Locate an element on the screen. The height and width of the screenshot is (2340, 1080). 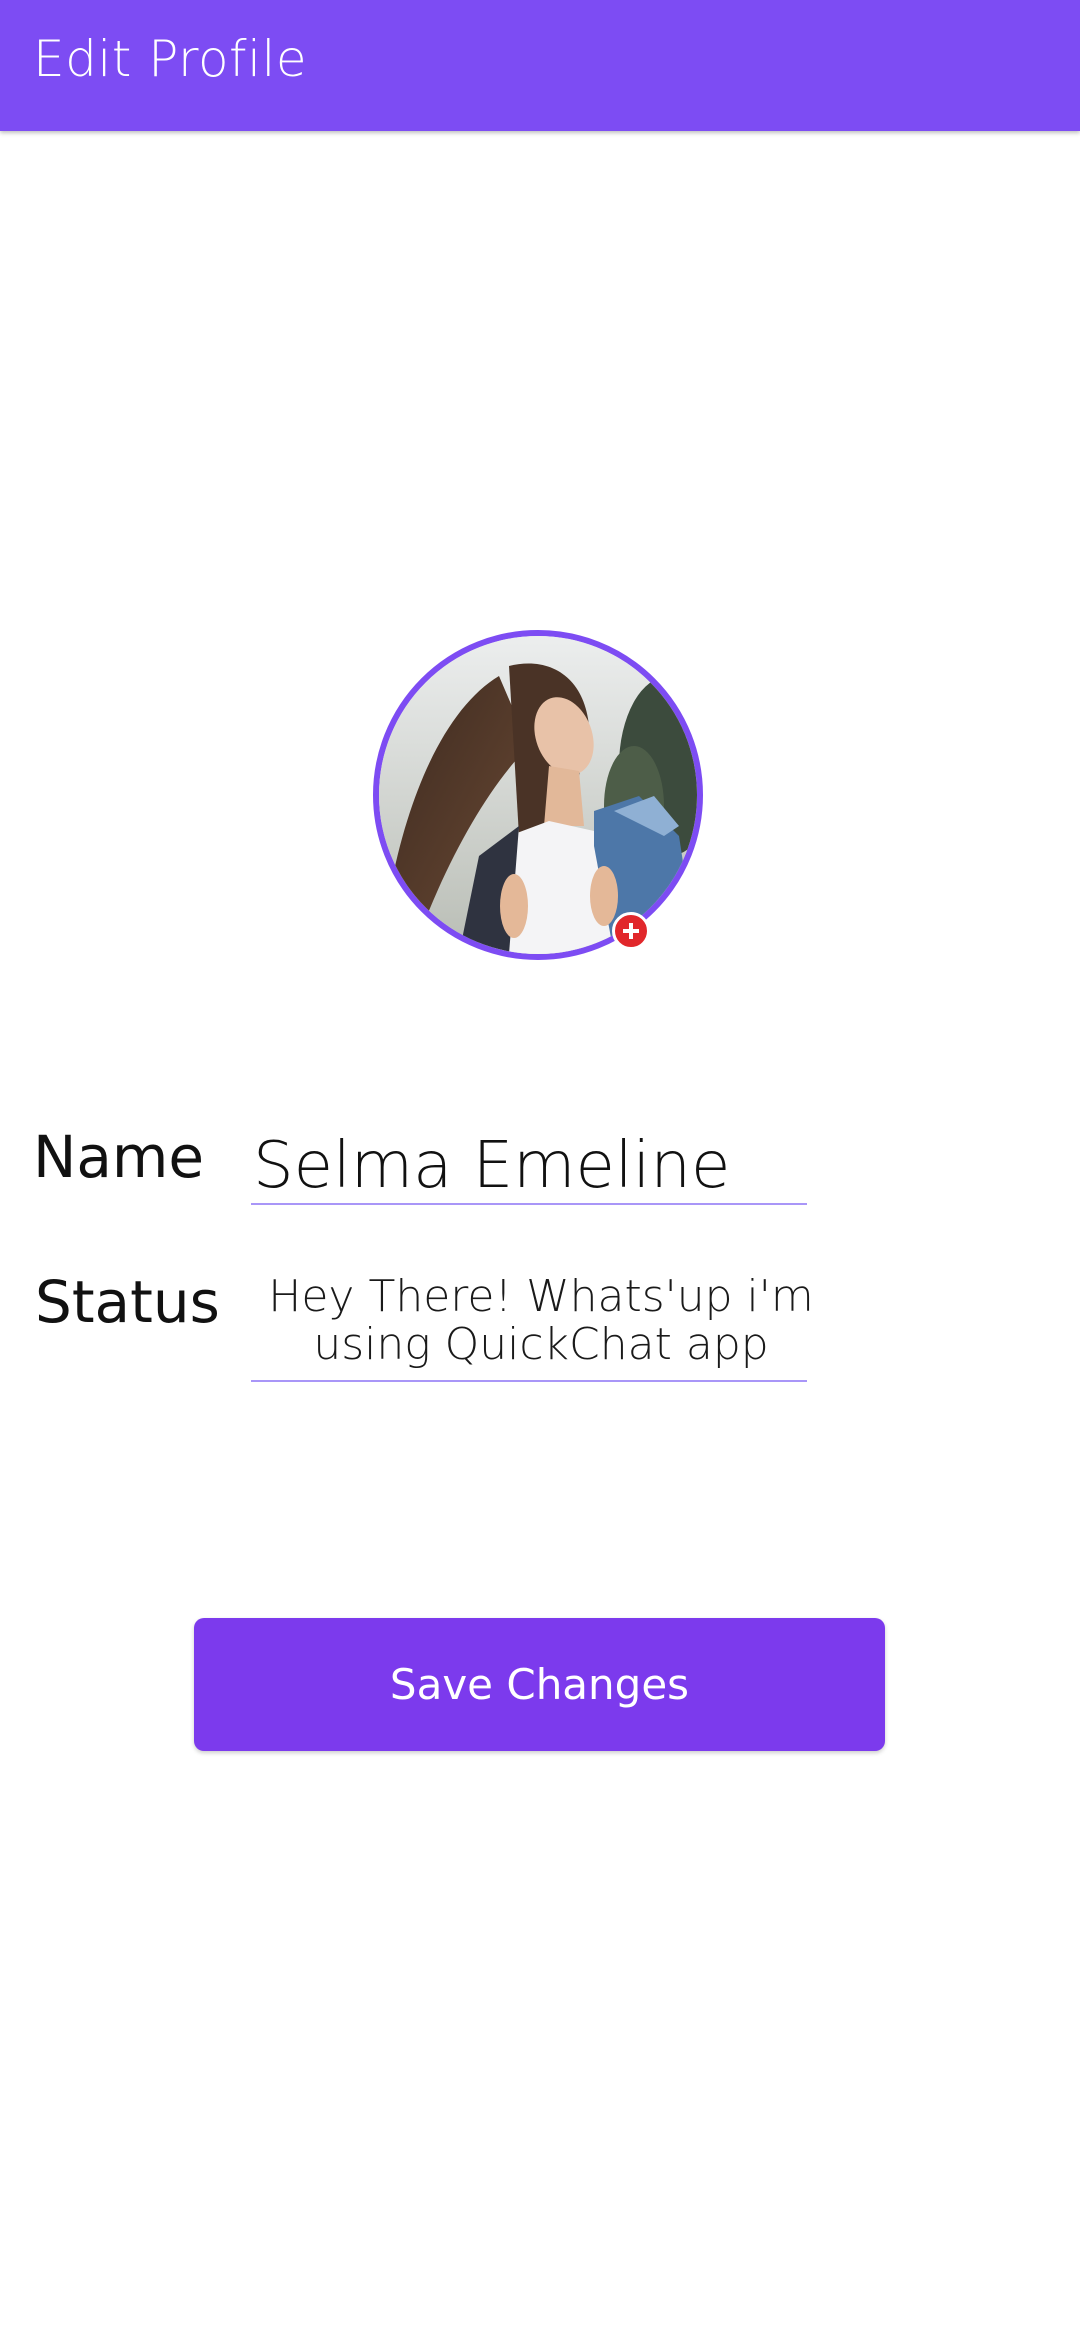
app-bar: Edit Profile is located at coordinates (540, 65).